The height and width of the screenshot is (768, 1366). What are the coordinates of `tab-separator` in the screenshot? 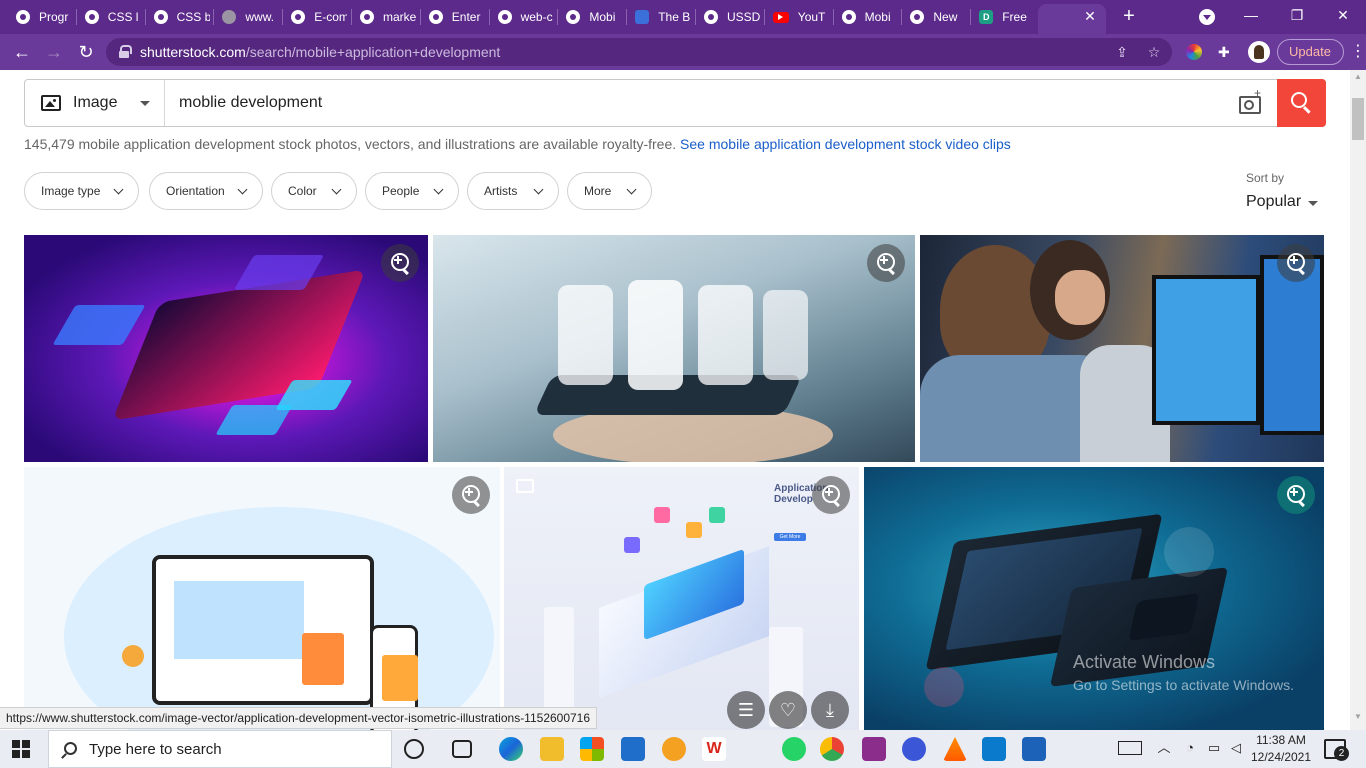 It's located at (76, 17).